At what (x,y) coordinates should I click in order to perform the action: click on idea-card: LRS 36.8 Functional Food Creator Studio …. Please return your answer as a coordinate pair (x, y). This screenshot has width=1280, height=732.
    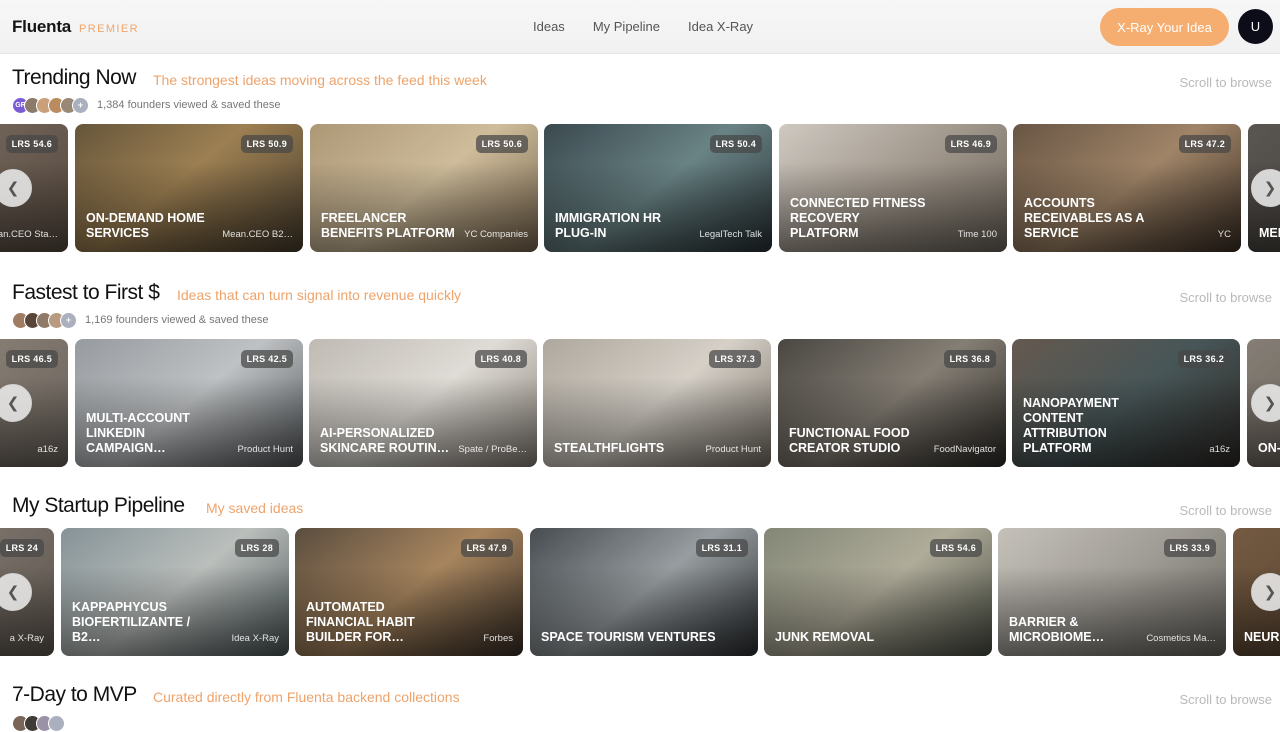
    Looking at the image, I should click on (892, 403).